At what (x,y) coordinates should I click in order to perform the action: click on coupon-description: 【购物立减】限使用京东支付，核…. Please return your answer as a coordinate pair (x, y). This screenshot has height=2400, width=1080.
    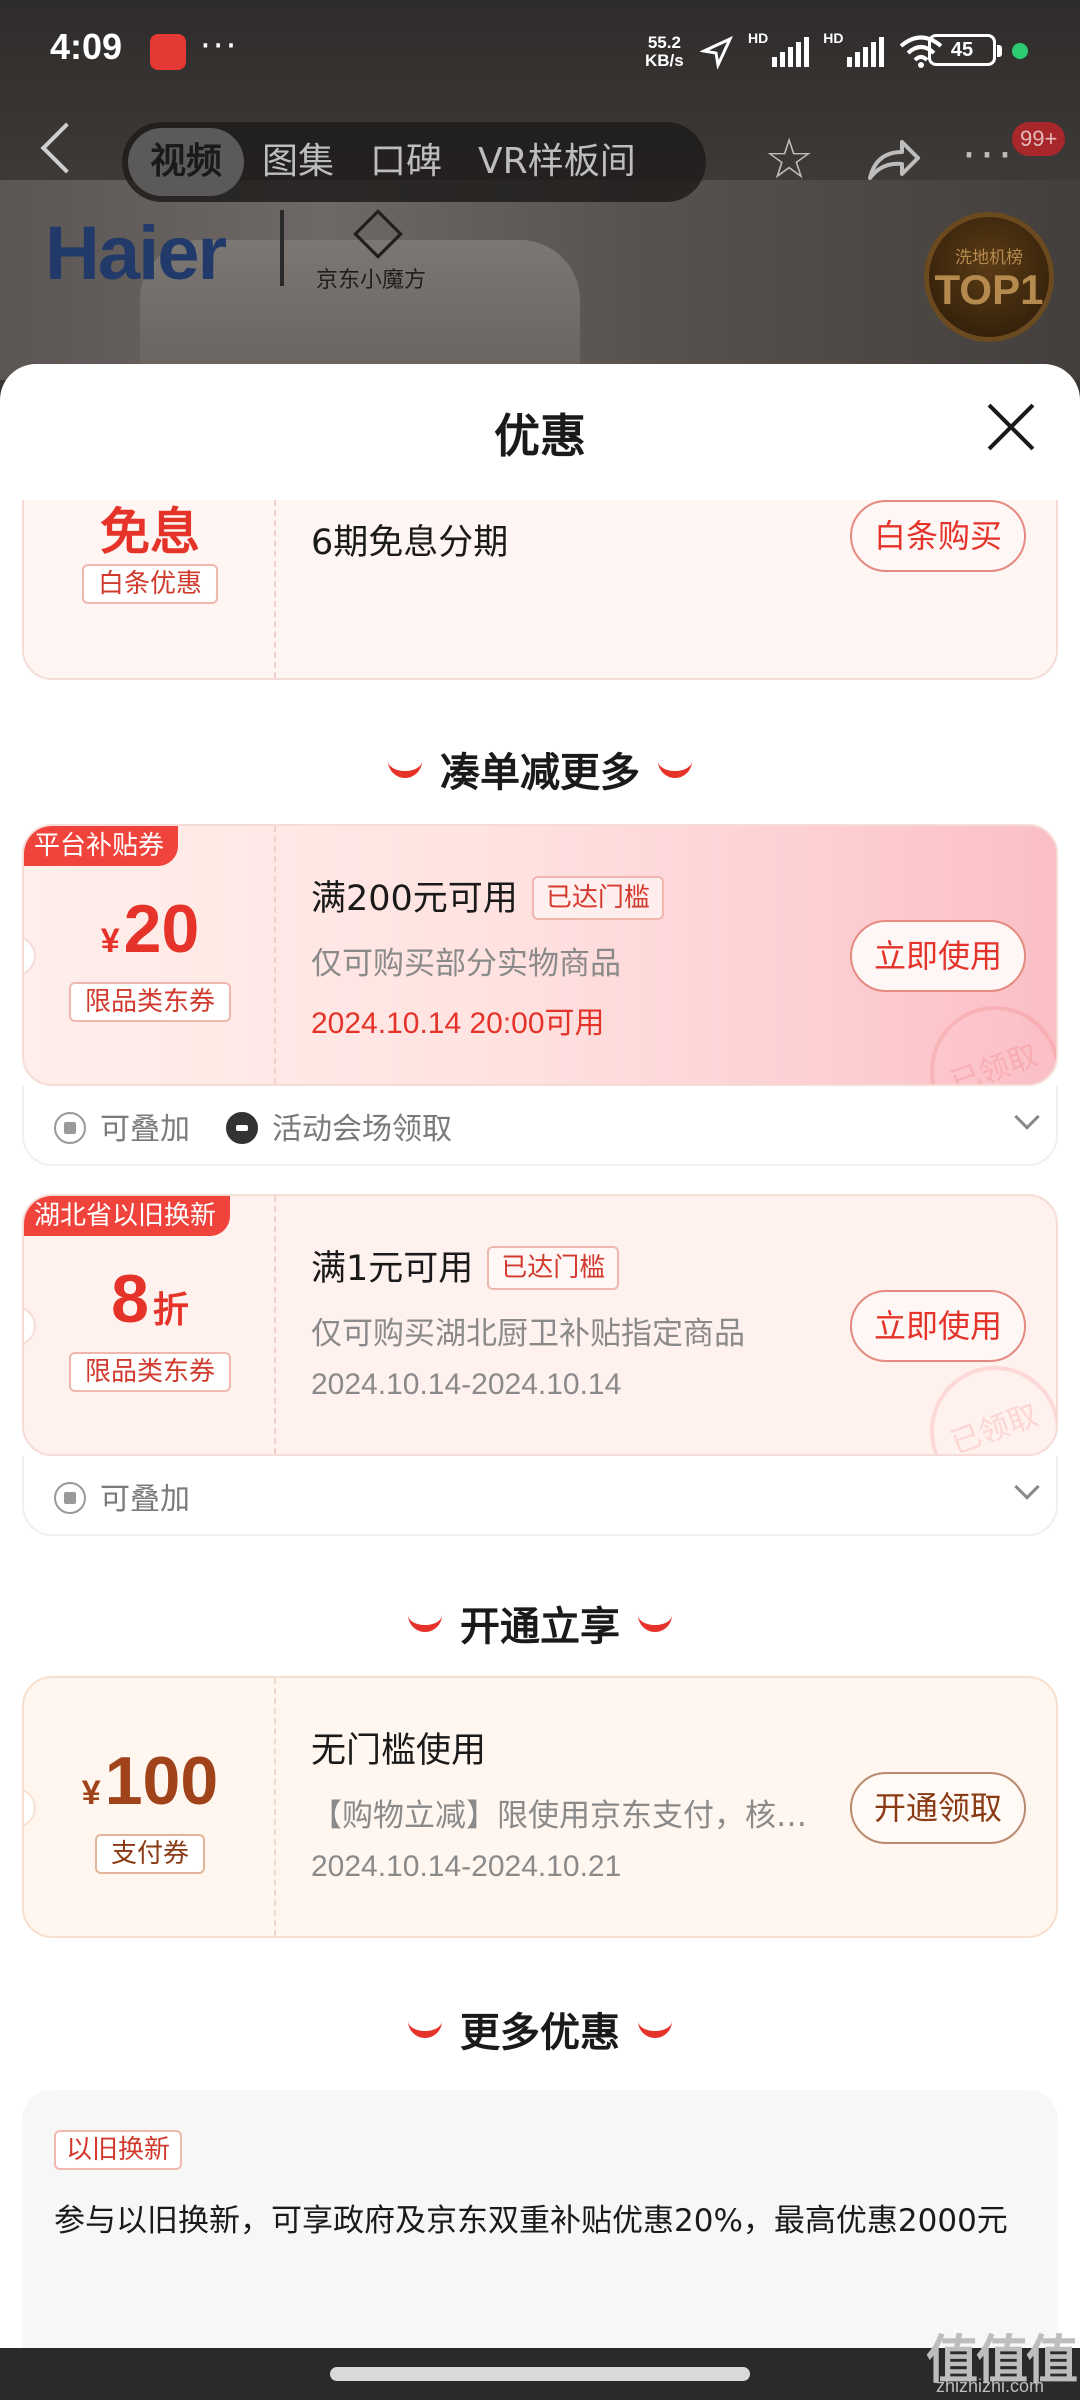
    Looking at the image, I should click on (559, 1816).